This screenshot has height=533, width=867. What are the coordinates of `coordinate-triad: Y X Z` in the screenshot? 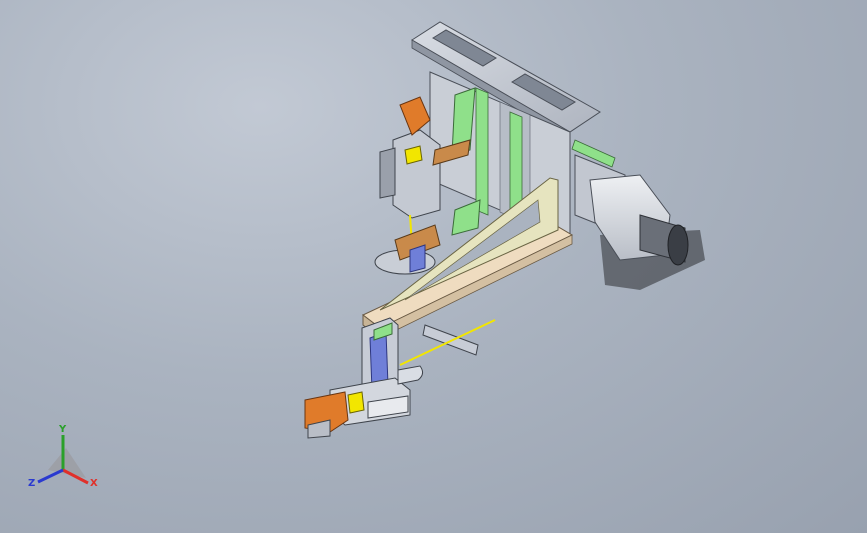 It's located at (63, 456).